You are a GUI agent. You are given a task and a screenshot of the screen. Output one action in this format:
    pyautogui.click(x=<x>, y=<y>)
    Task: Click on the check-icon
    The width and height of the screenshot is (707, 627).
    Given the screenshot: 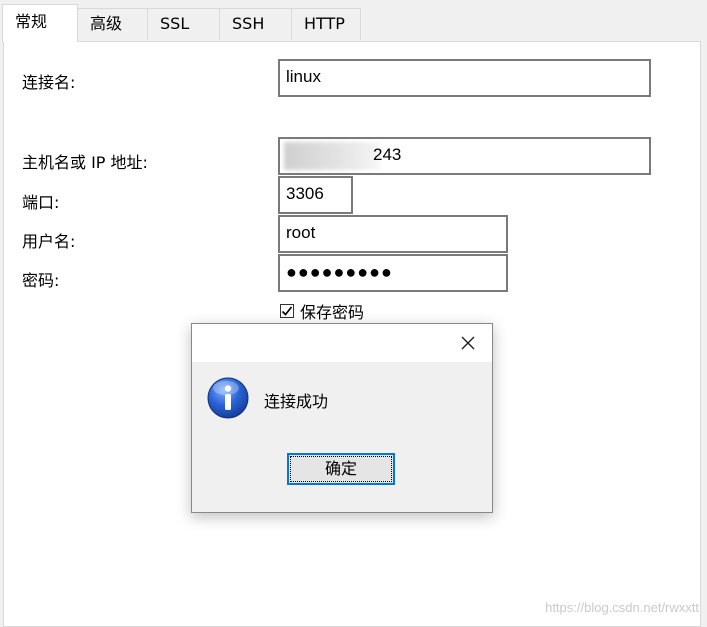 What is the action you would take?
    pyautogui.click(x=287, y=311)
    